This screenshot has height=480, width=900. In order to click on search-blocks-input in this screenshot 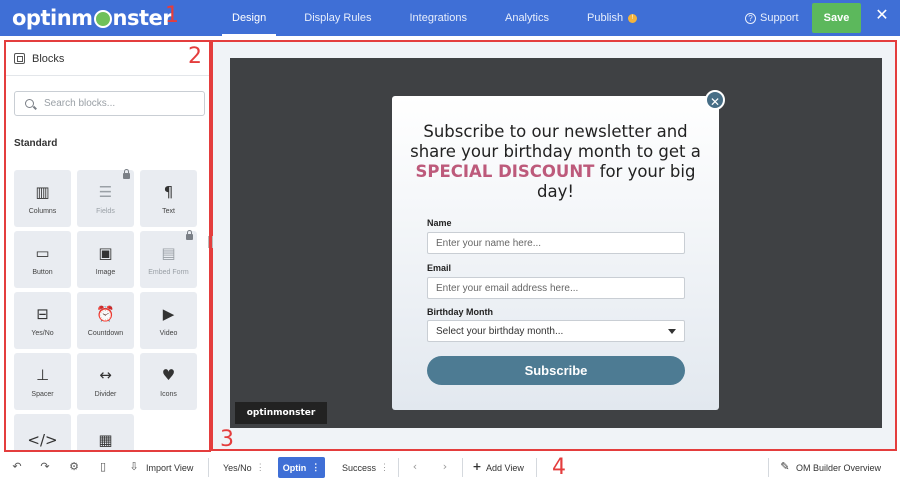, I will do `click(119, 103)`.